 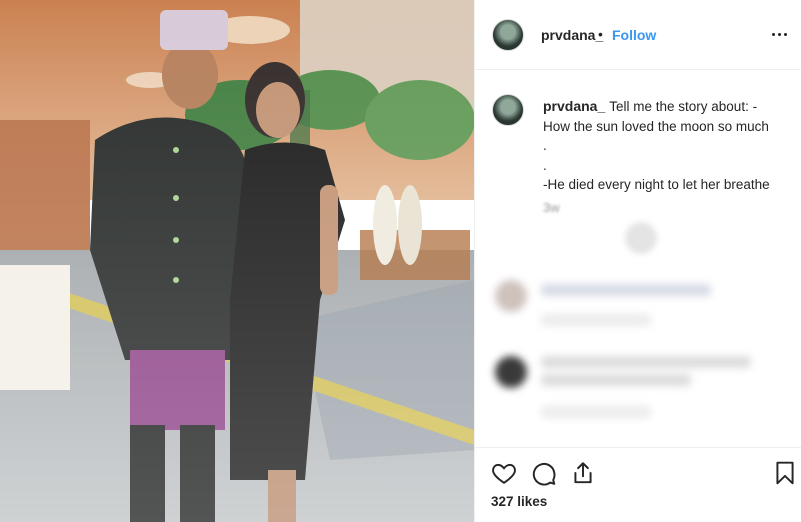 What do you see at coordinates (634, 35) in the screenshot?
I see `follow-button: Follow` at bounding box center [634, 35].